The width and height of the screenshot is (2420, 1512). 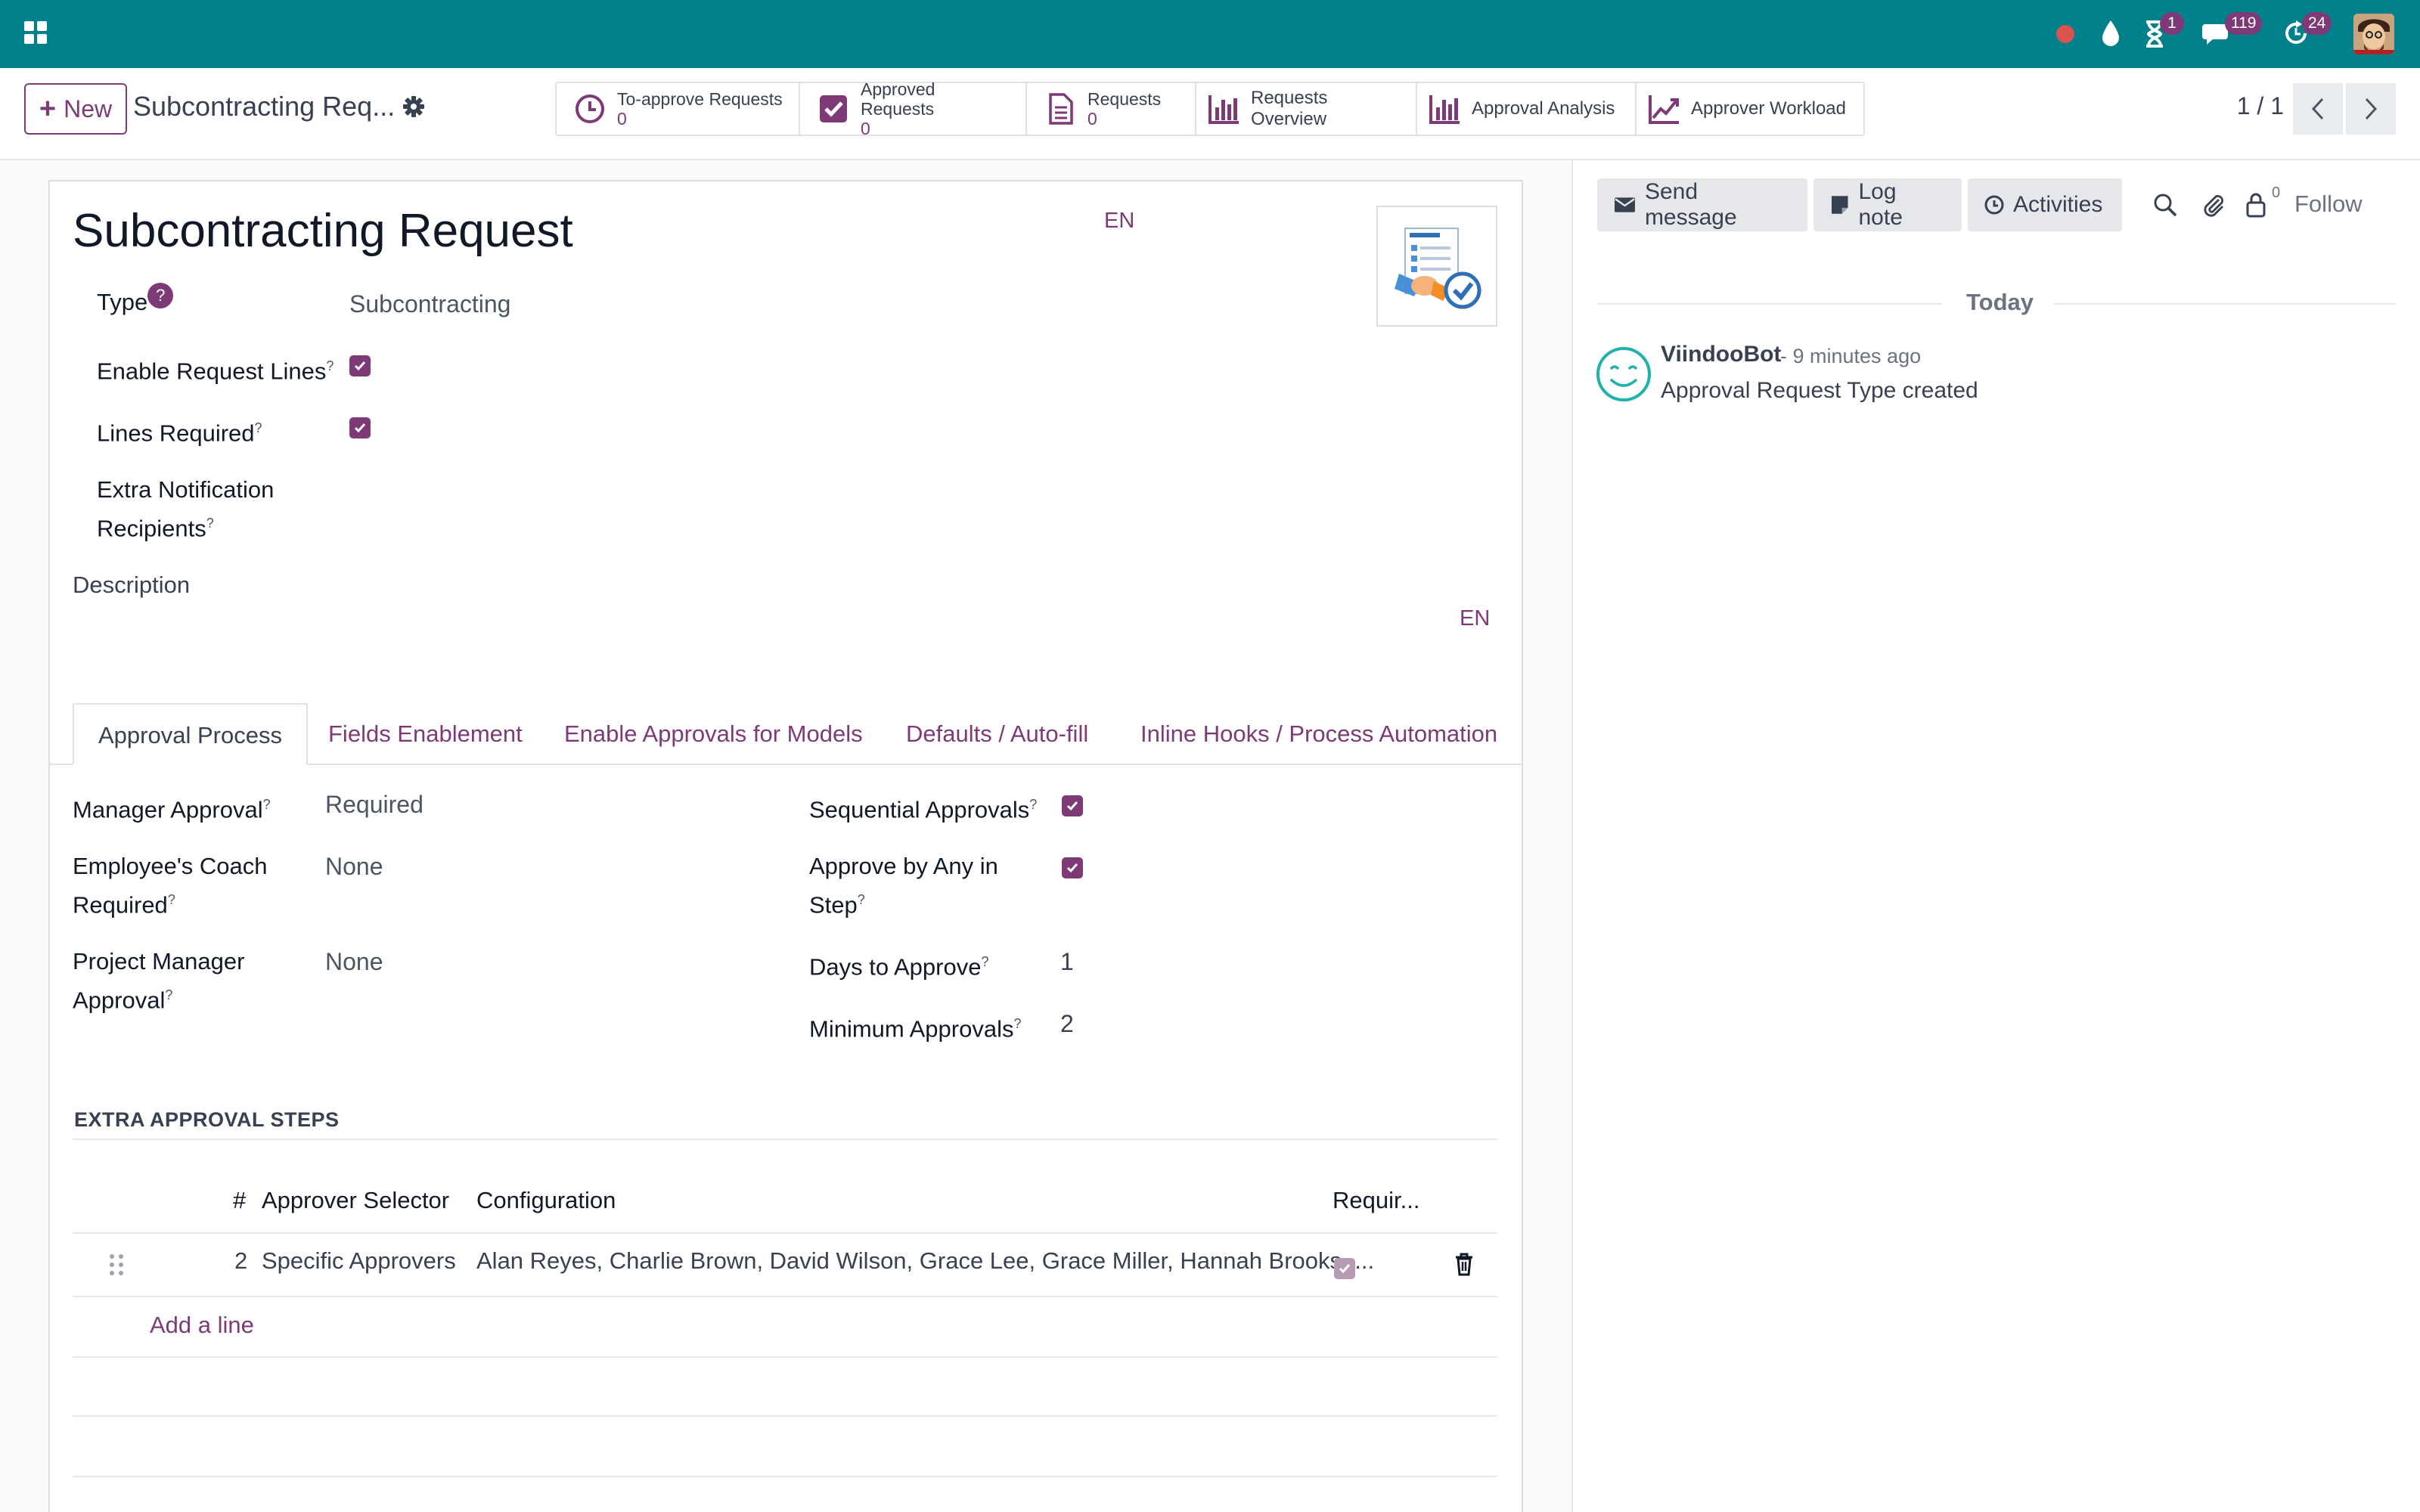 What do you see at coordinates (1721, 355) in the screenshot?
I see `message-author: ViindooBot` at bounding box center [1721, 355].